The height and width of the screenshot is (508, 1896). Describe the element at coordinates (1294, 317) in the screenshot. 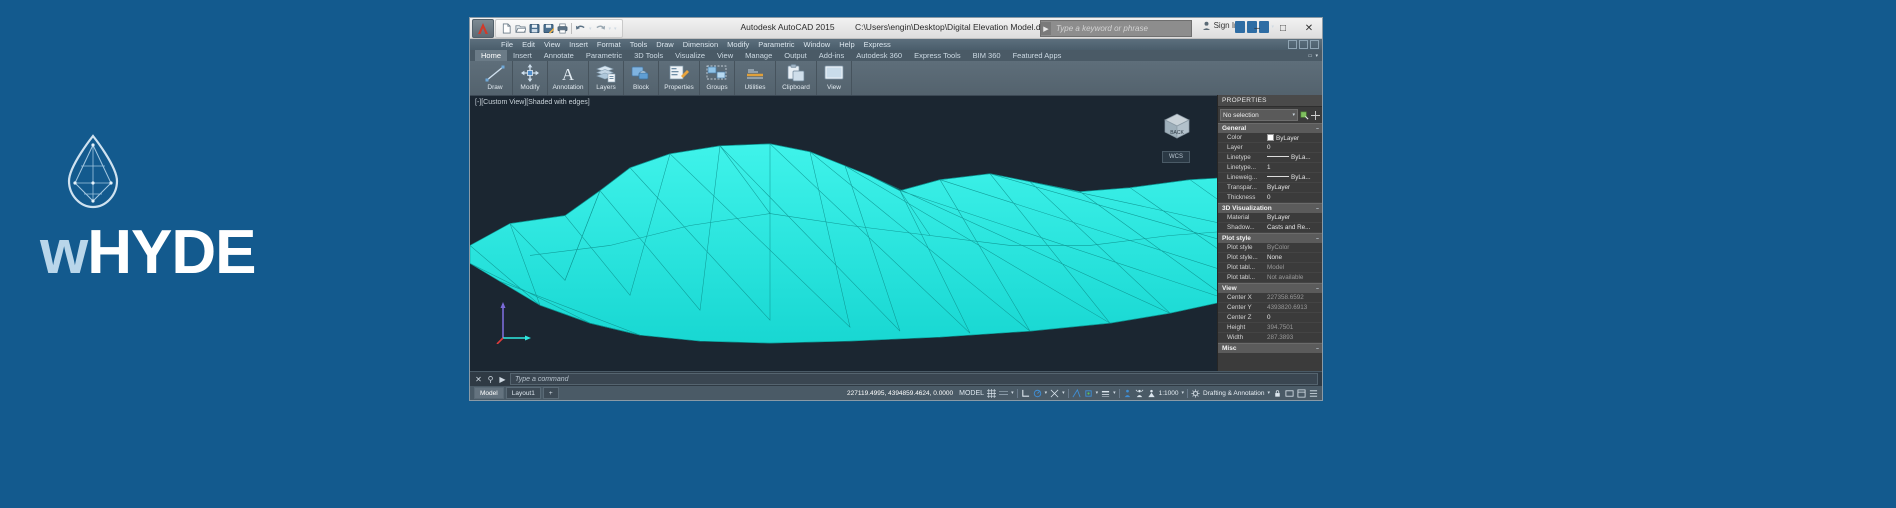

I see `property-value: 0` at that location.